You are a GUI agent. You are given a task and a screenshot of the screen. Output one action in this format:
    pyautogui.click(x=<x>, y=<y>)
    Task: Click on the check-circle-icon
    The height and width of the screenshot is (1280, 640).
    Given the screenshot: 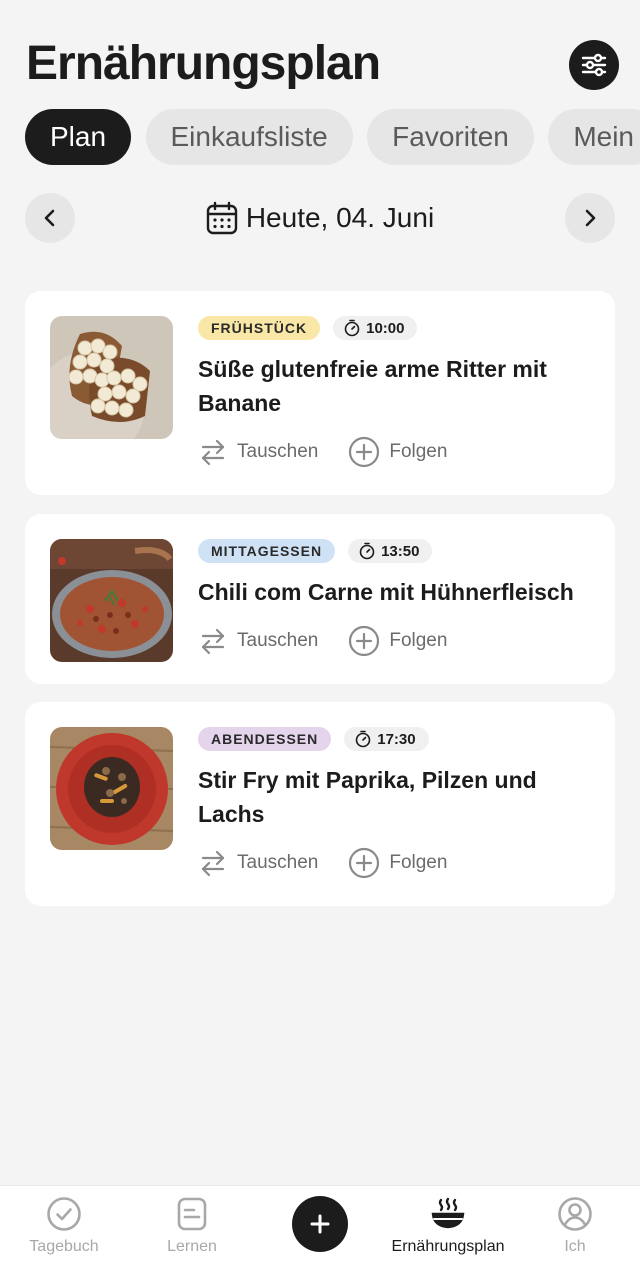 What is the action you would take?
    pyautogui.click(x=64, y=1214)
    